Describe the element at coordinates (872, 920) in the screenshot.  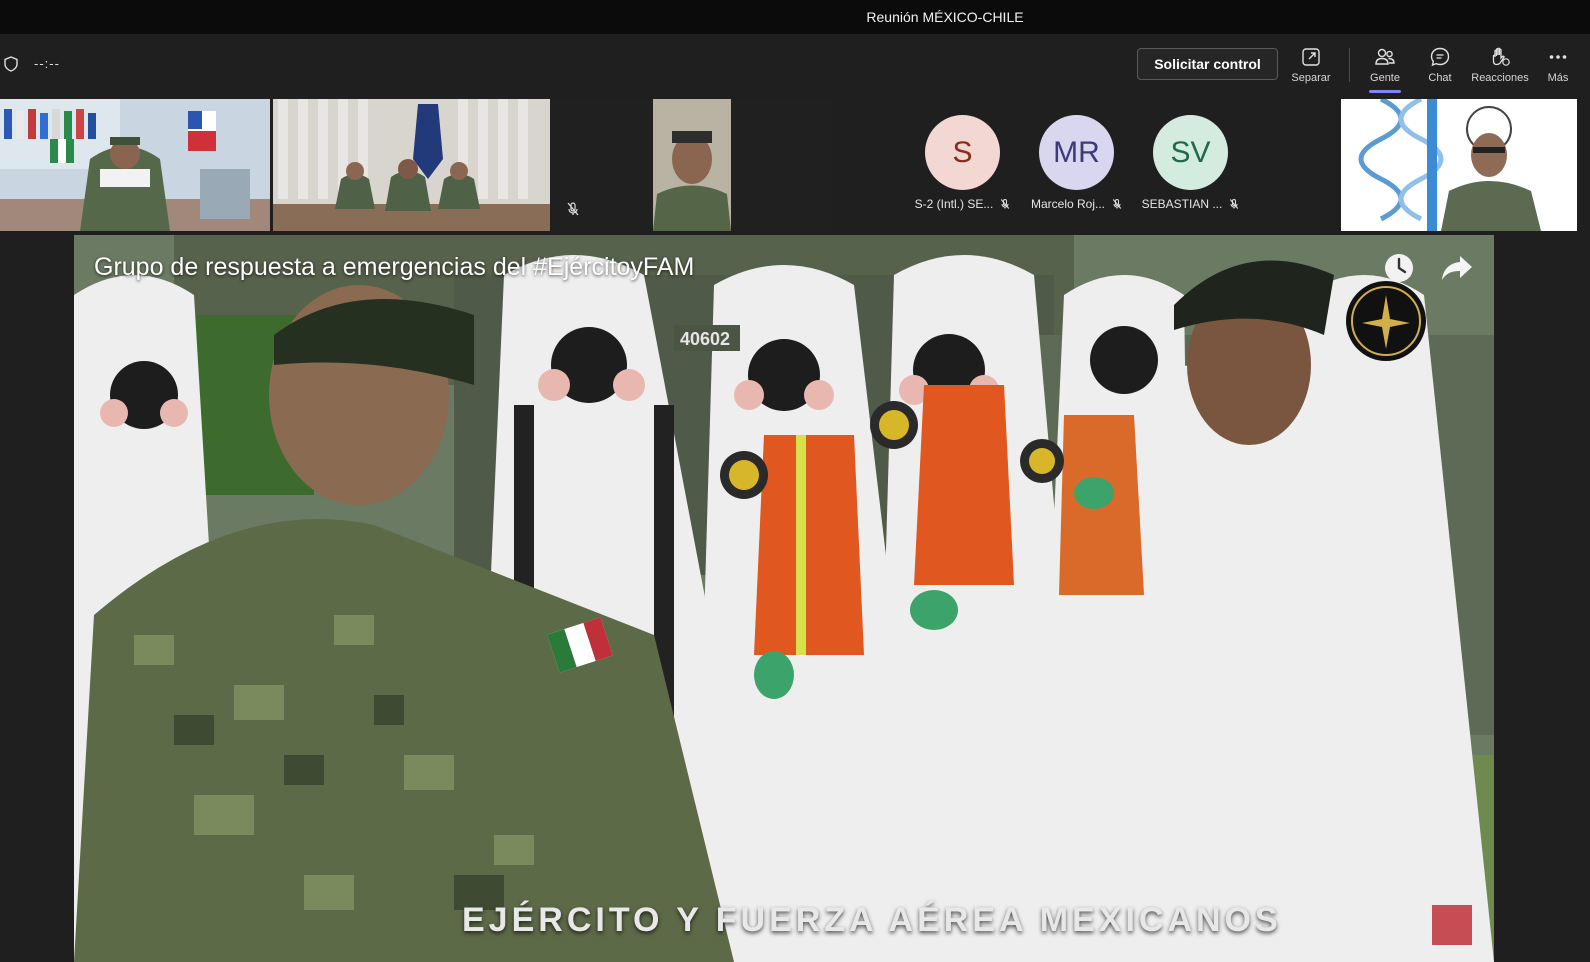
I see `video-caption: EJÉRCITO Y FUERZA AÉREA MEXICANOS` at that location.